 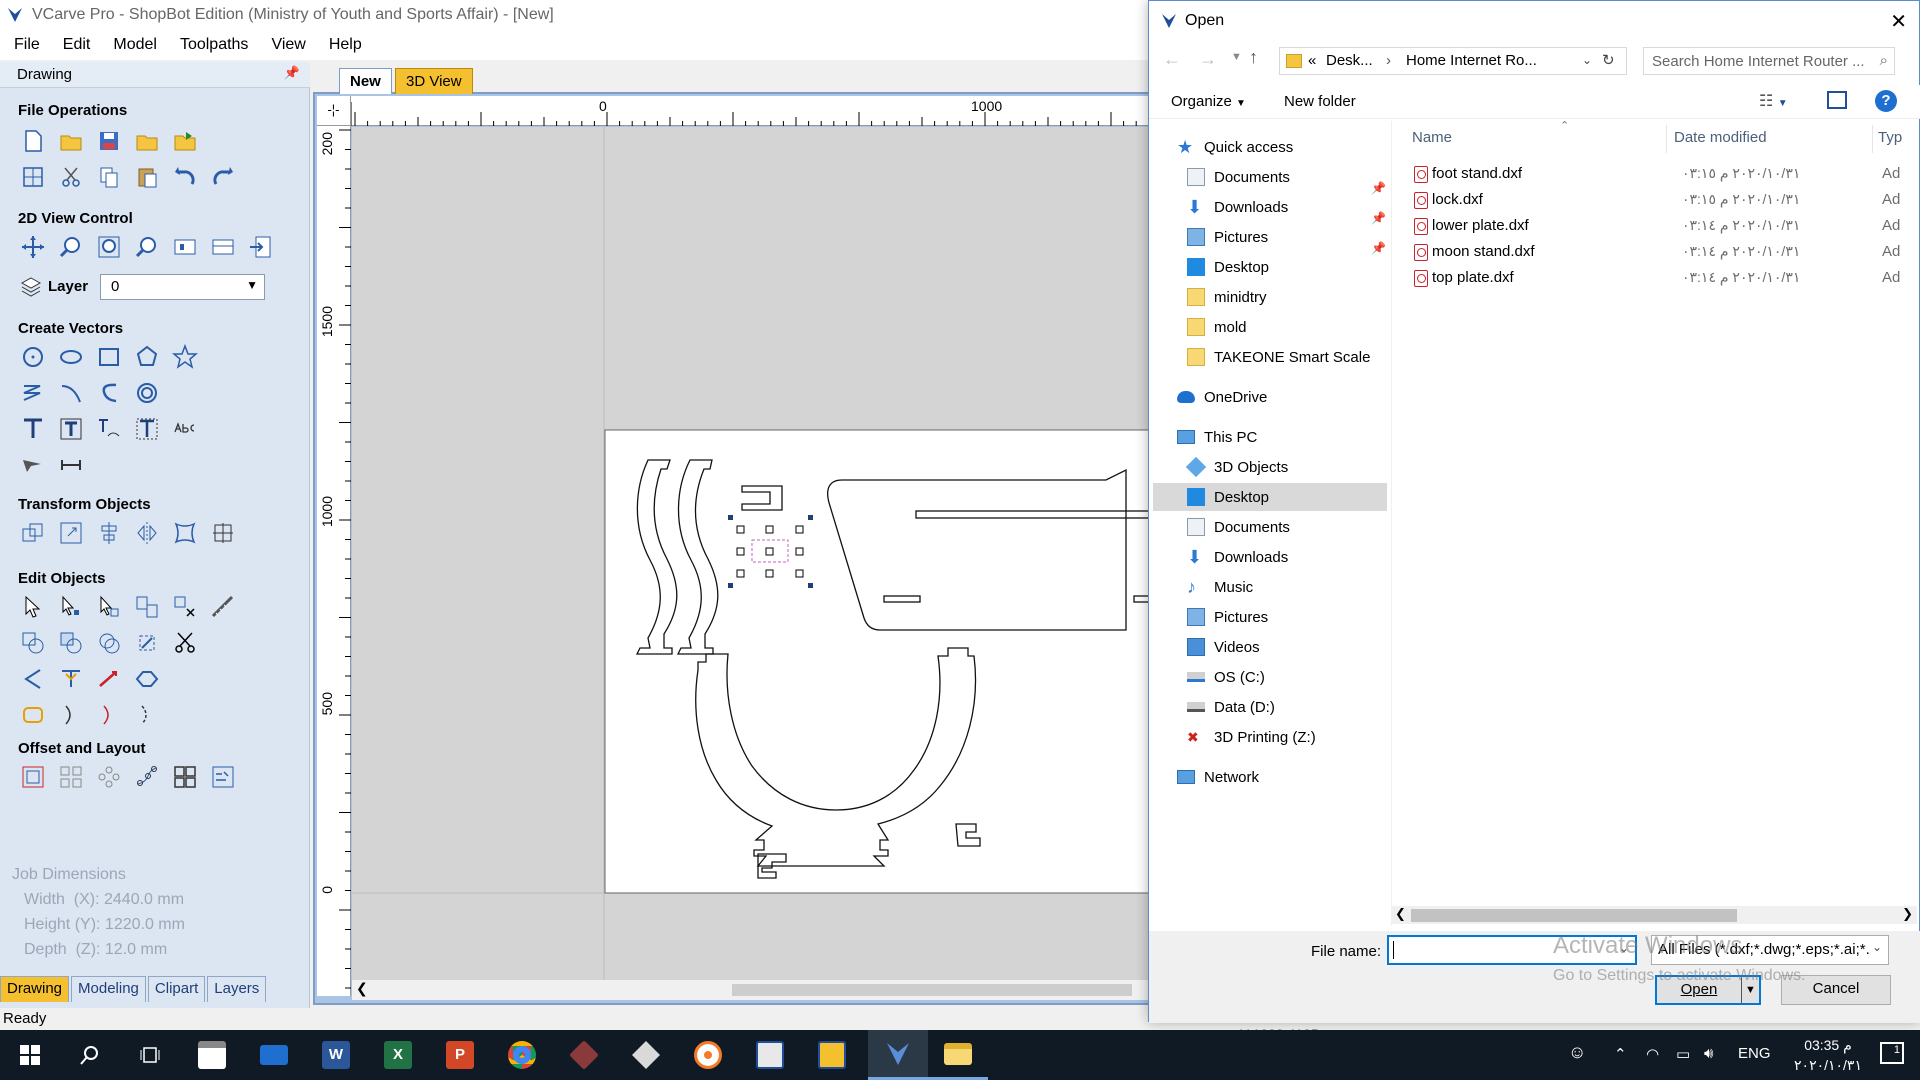 I want to click on draw-polygon-icon, so click(x=147, y=357).